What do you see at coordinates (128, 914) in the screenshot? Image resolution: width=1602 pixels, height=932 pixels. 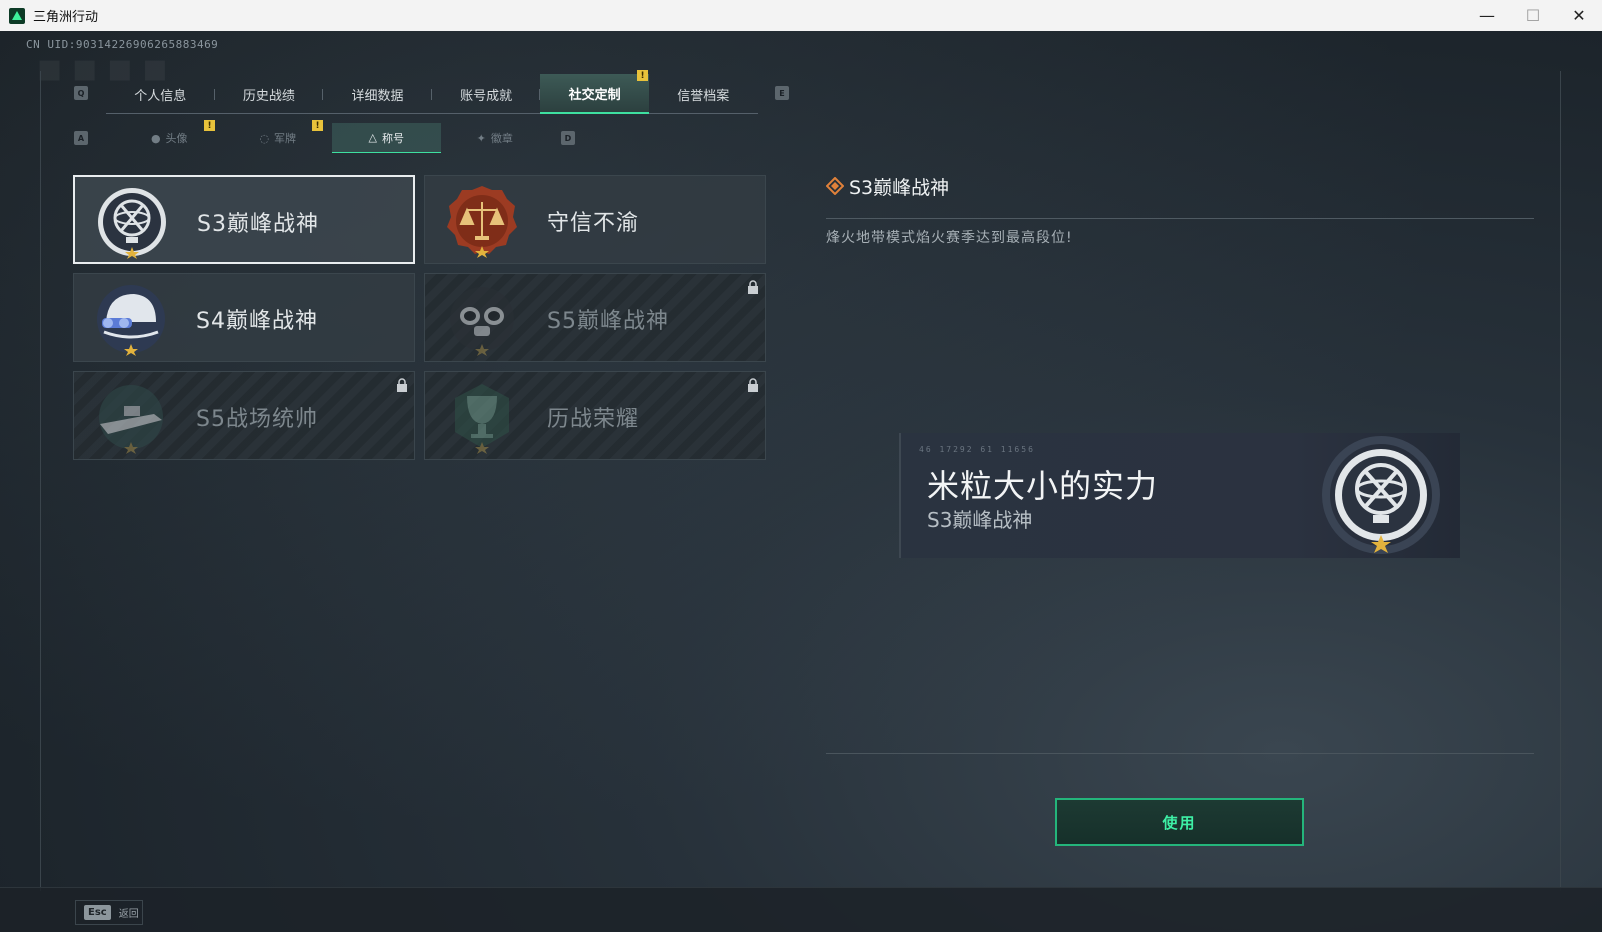 I see `back-label: 返回` at bounding box center [128, 914].